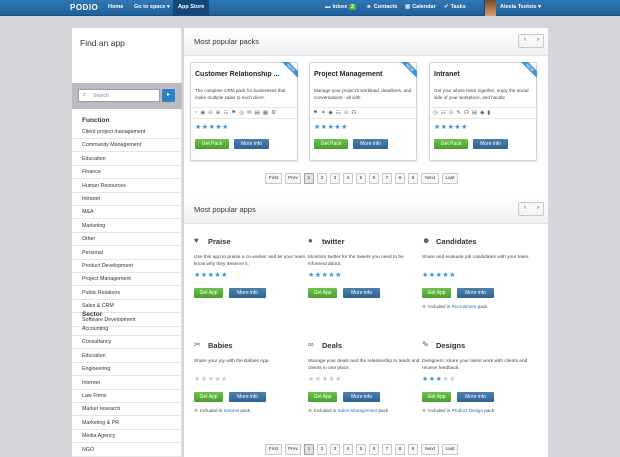 Image resolution: width=620 pixels, height=457 pixels. I want to click on sidebar-item-project-management: Project Management, so click(106, 279).